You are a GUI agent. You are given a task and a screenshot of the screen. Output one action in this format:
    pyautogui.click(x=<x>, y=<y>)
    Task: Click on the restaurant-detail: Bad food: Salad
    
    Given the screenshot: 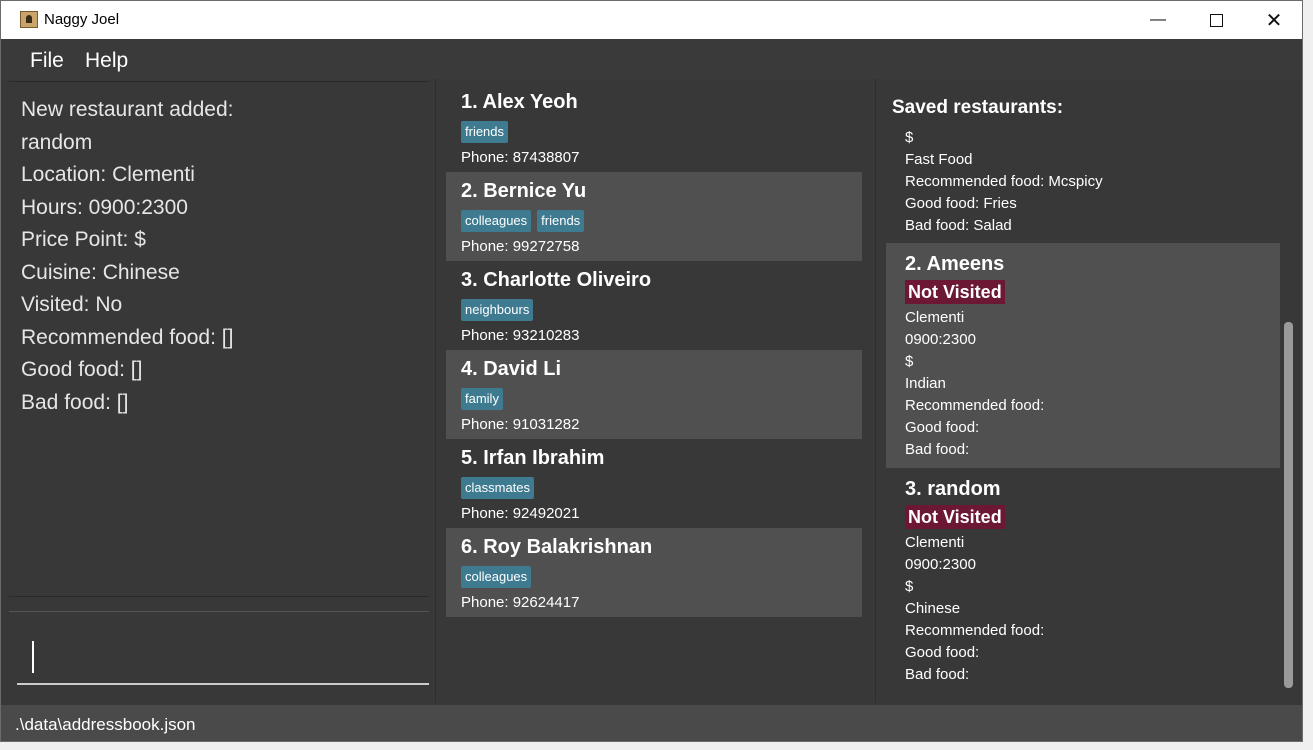 What is the action you would take?
    pyautogui.click(x=958, y=225)
    